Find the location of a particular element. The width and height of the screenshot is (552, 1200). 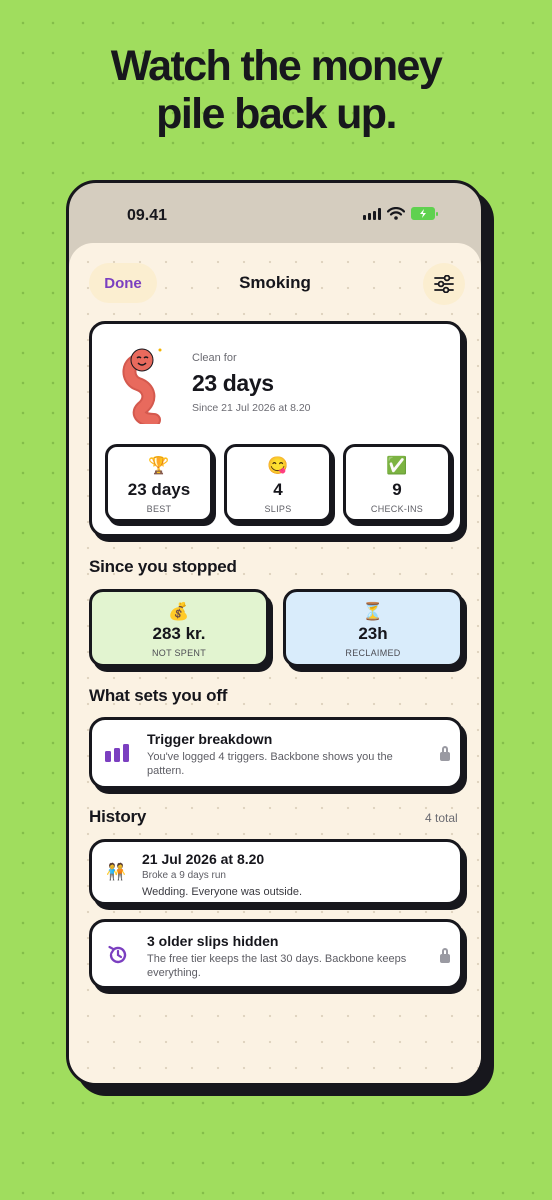

reclaimed-label: RECLAIMED is located at coordinates (373, 653).